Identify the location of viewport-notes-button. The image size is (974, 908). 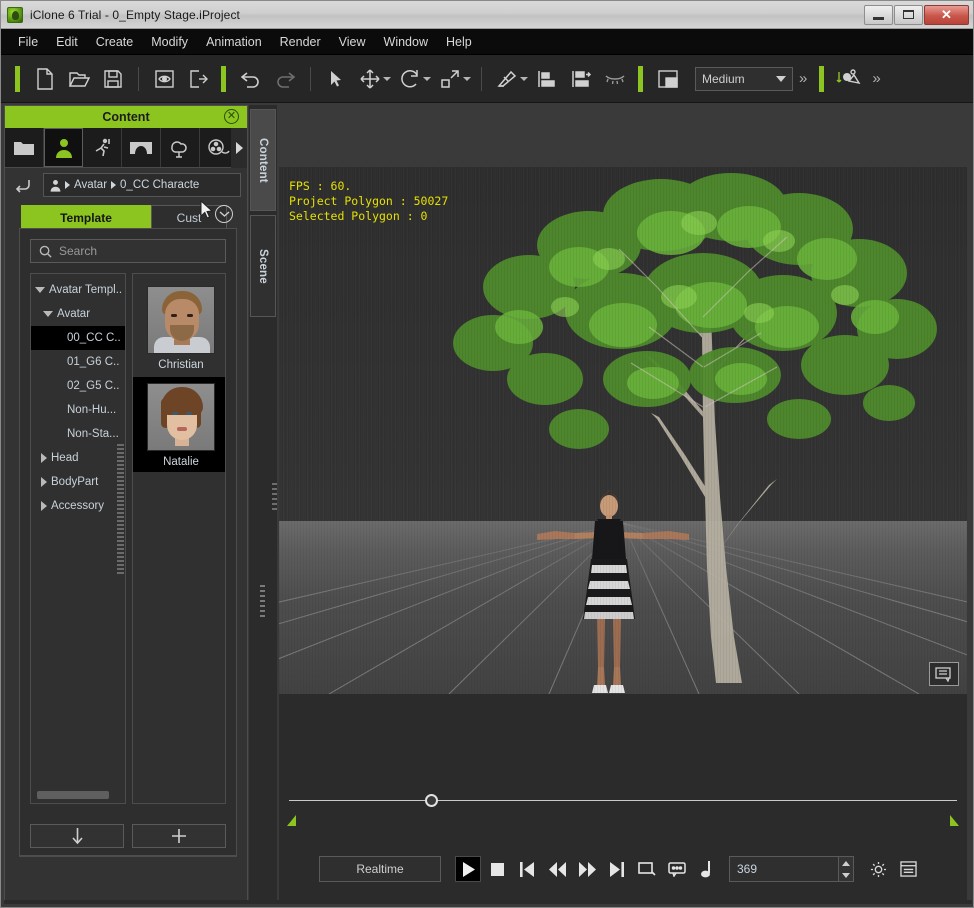
(944, 674).